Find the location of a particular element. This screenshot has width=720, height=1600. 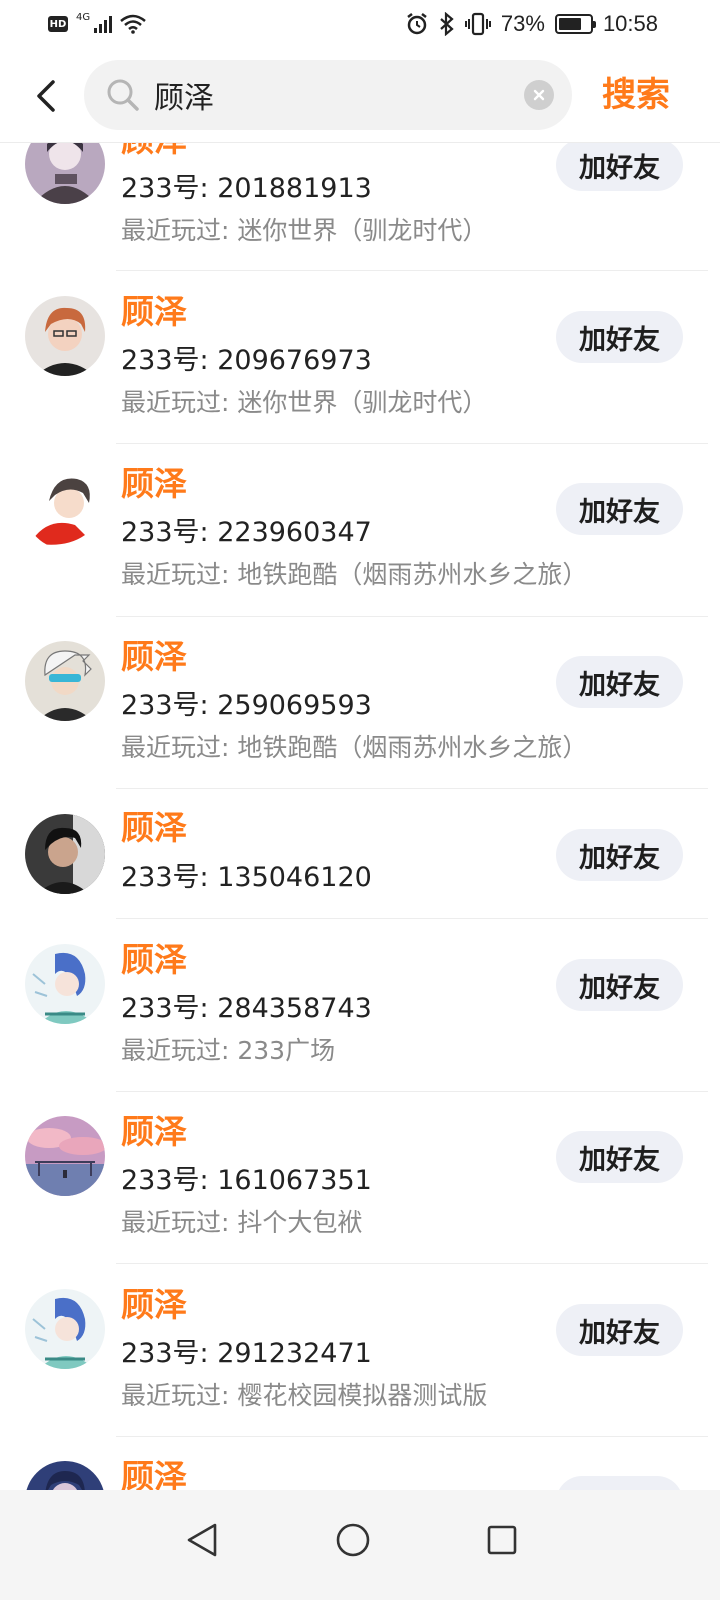

user-id: 233号: 291232471 is located at coordinates (246, 1353).